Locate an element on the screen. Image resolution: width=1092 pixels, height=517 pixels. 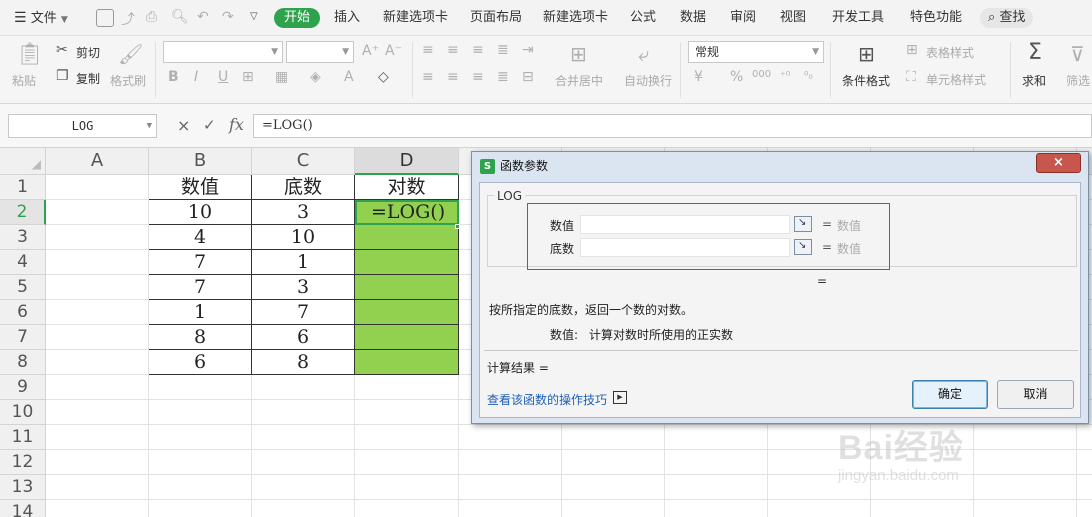
filter-button: 筛选 is located at coordinates (1078, 80).